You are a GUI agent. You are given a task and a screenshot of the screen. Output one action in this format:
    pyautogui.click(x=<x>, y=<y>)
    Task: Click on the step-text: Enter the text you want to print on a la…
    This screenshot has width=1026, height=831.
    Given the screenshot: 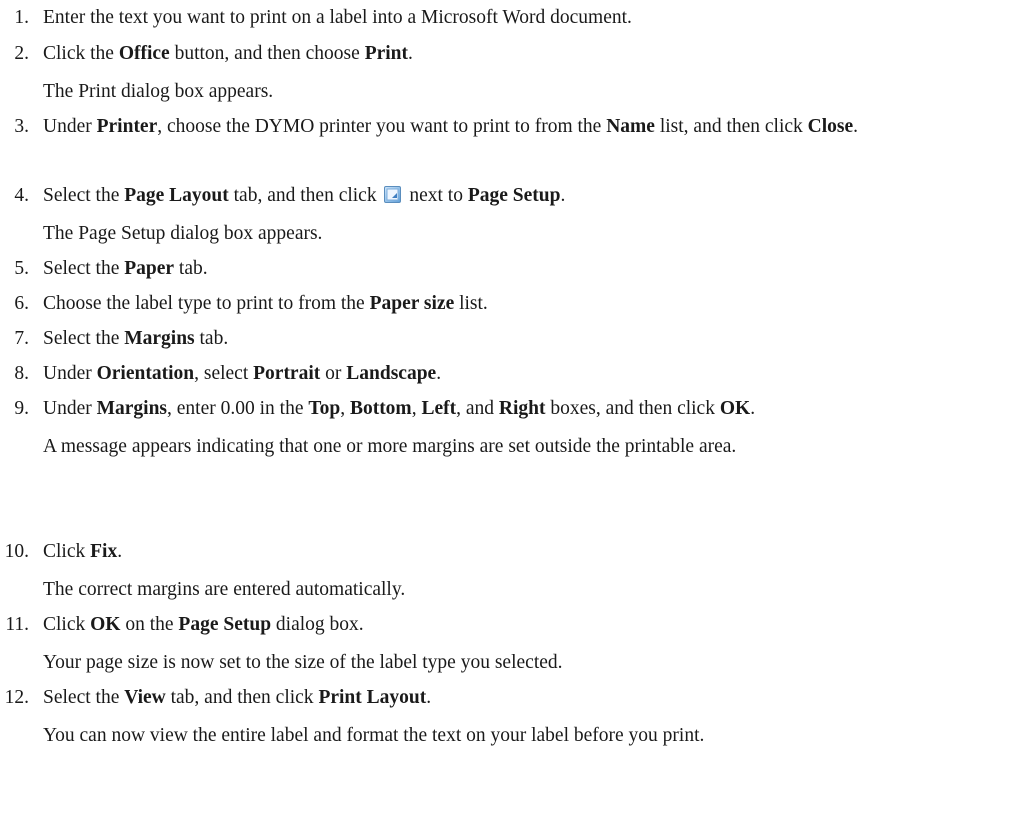 What is the action you would take?
    pyautogui.click(x=337, y=17)
    